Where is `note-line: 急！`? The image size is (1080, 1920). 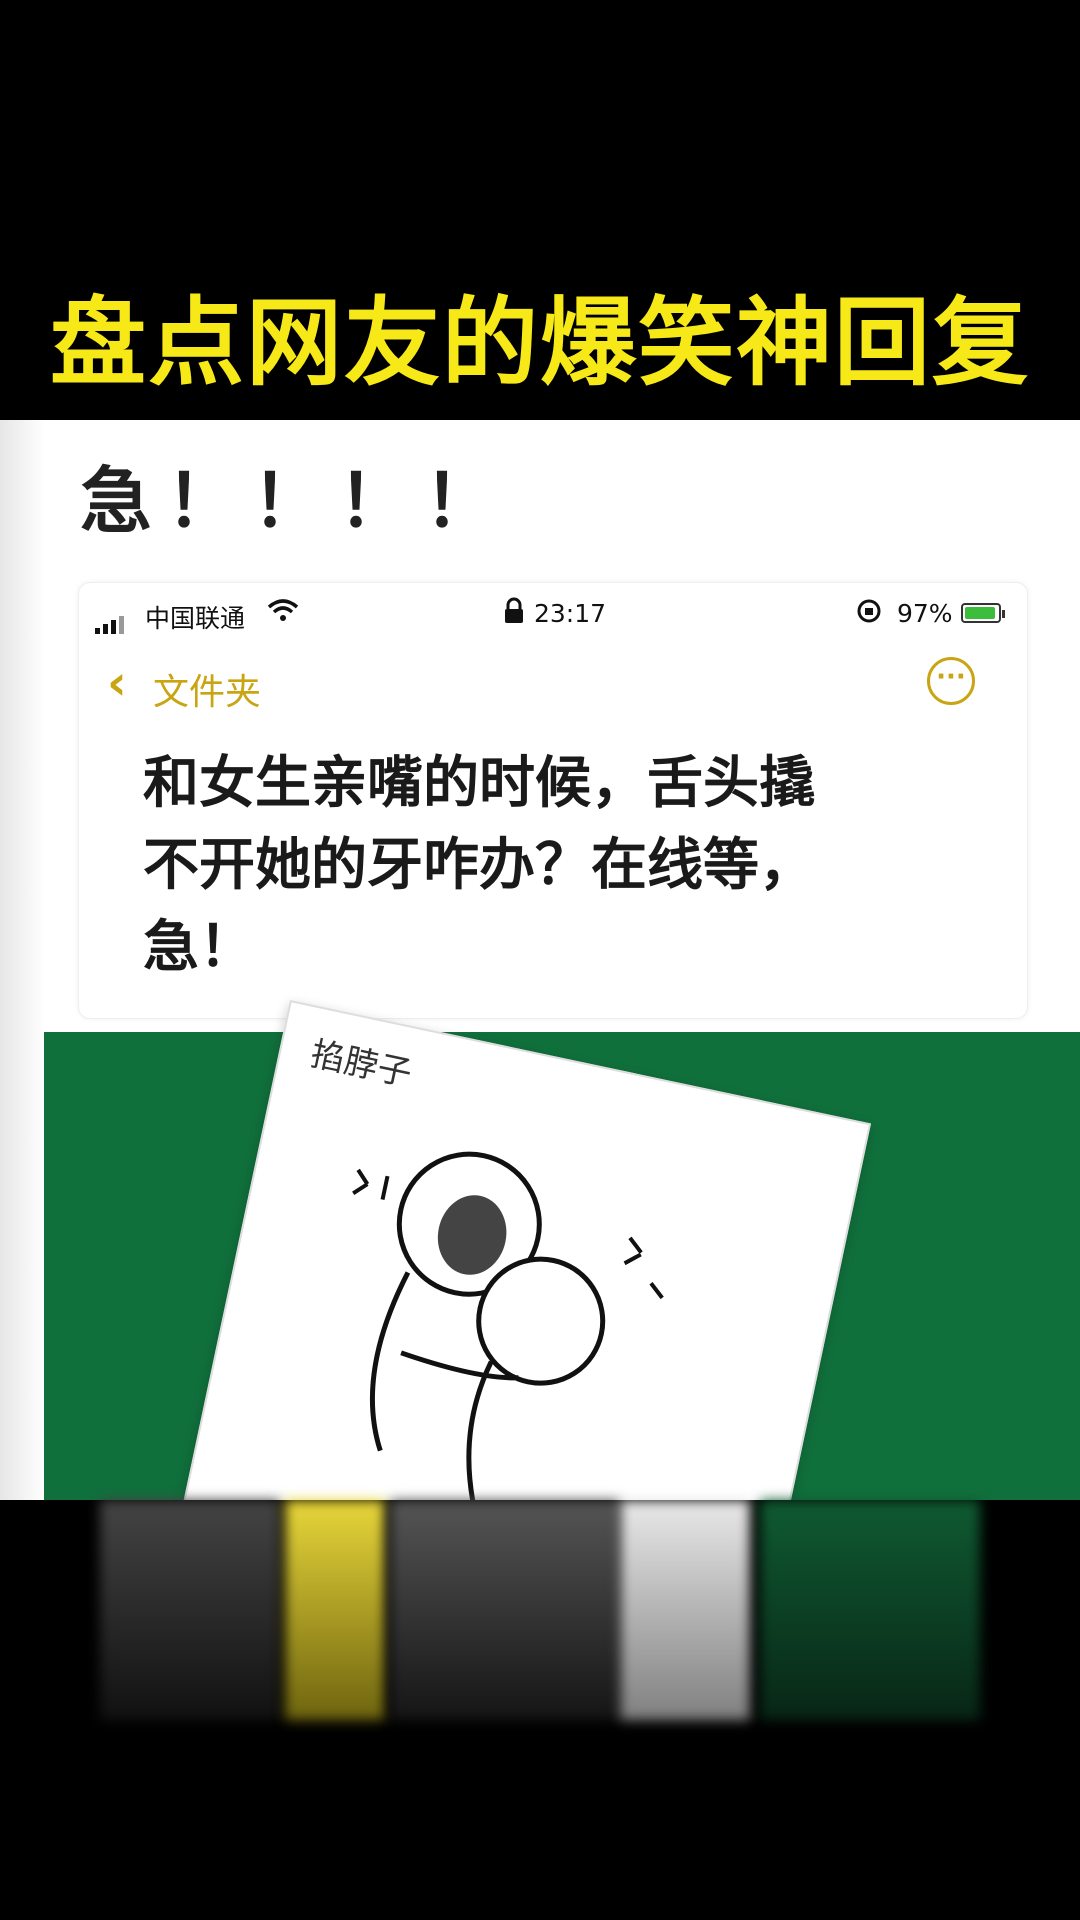 note-line: 急！ is located at coordinates (199, 947).